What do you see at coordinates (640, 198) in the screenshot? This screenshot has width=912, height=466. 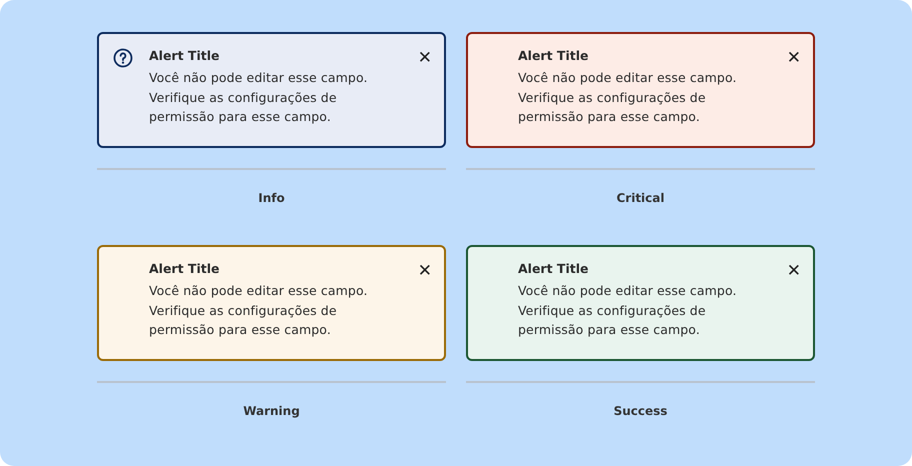 I see `variant-caption: Critical` at bounding box center [640, 198].